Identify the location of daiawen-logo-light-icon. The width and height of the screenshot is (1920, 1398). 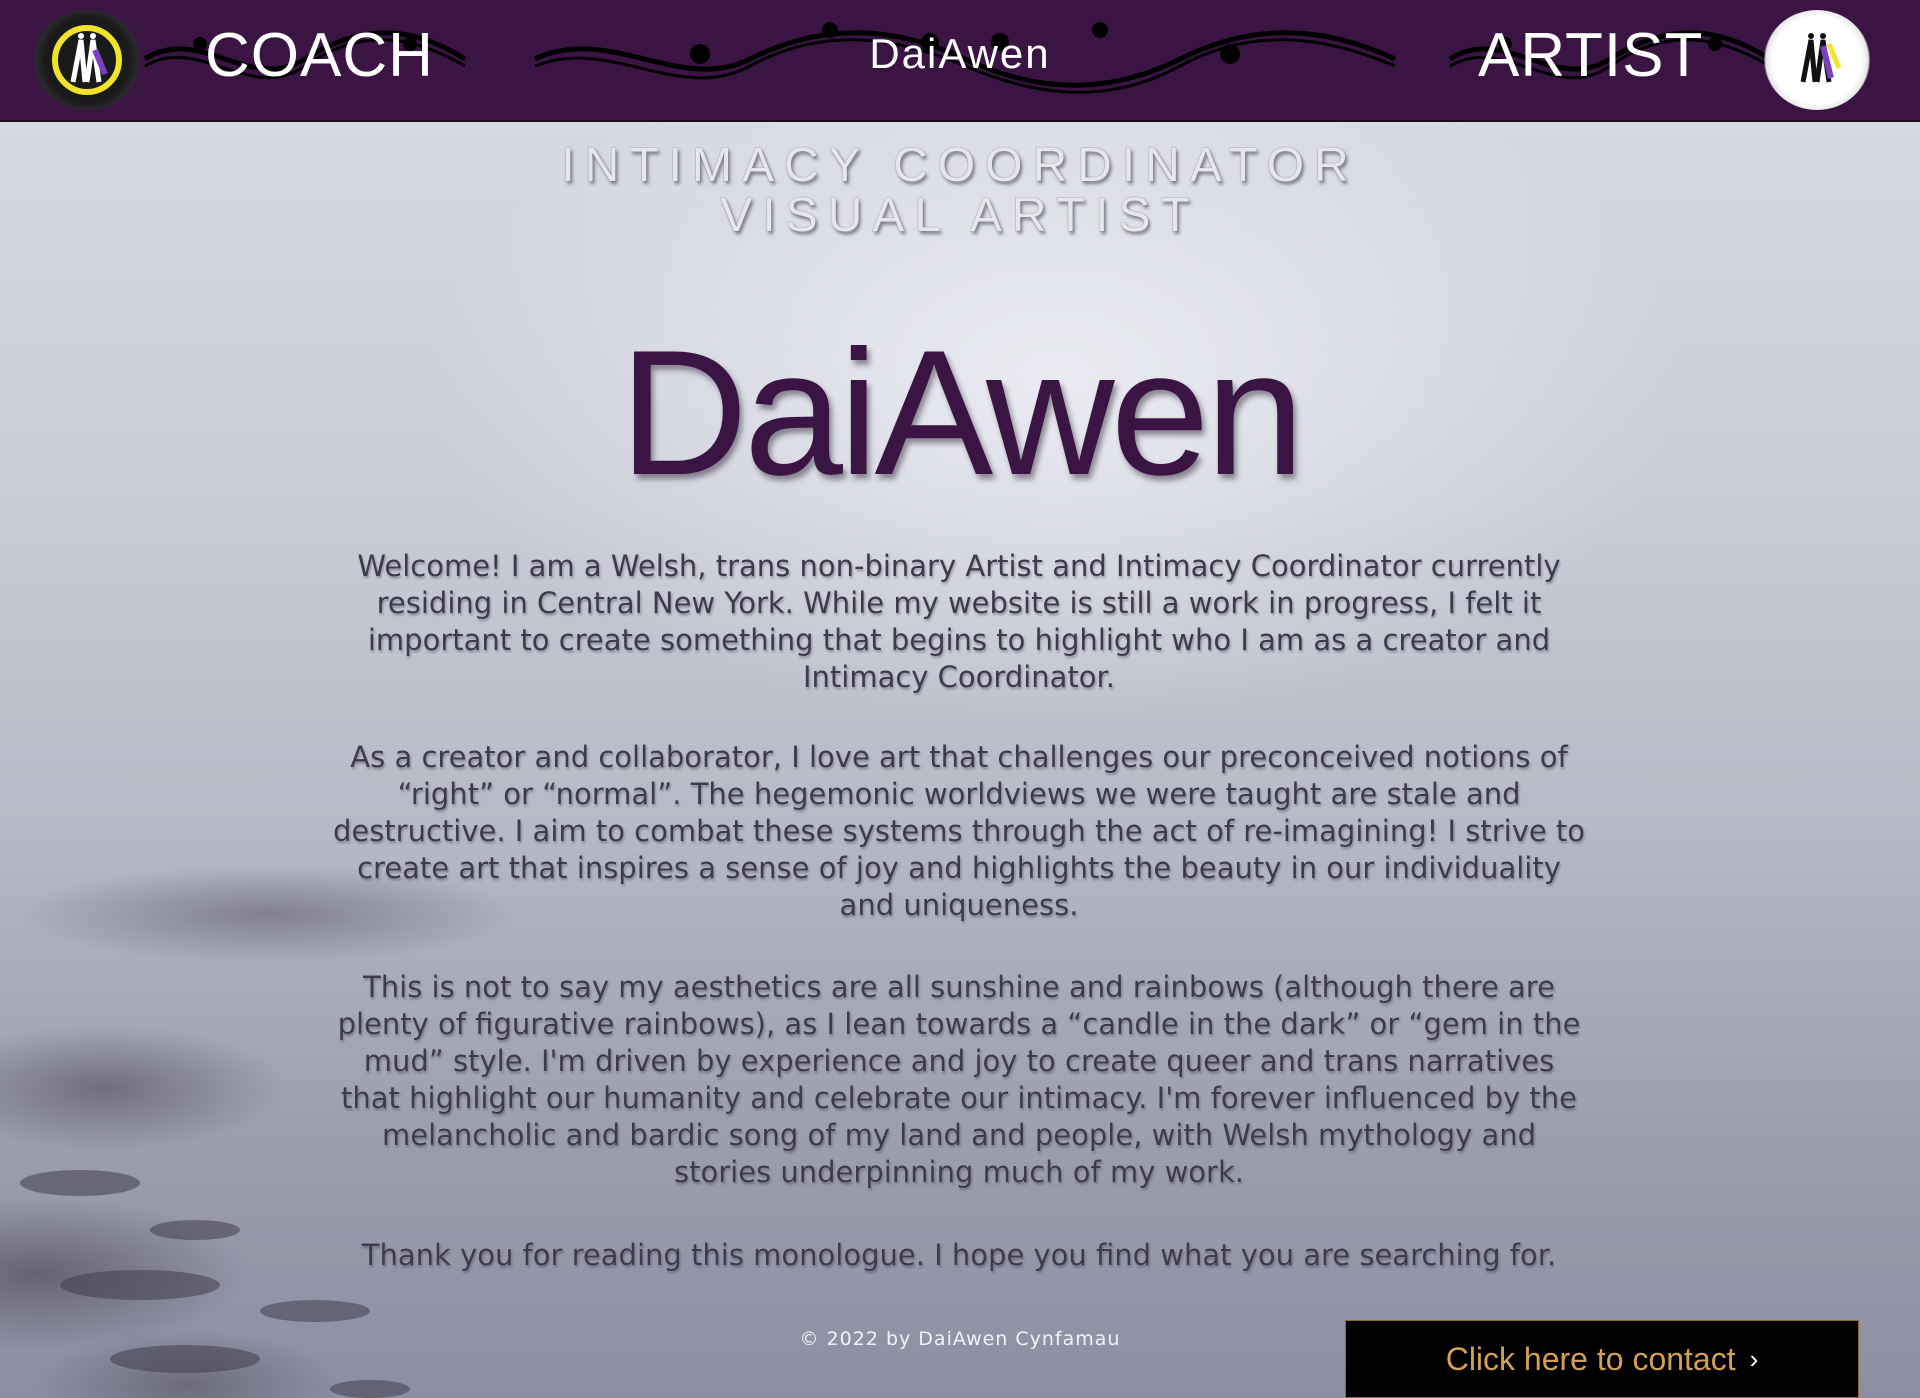
(1817, 60).